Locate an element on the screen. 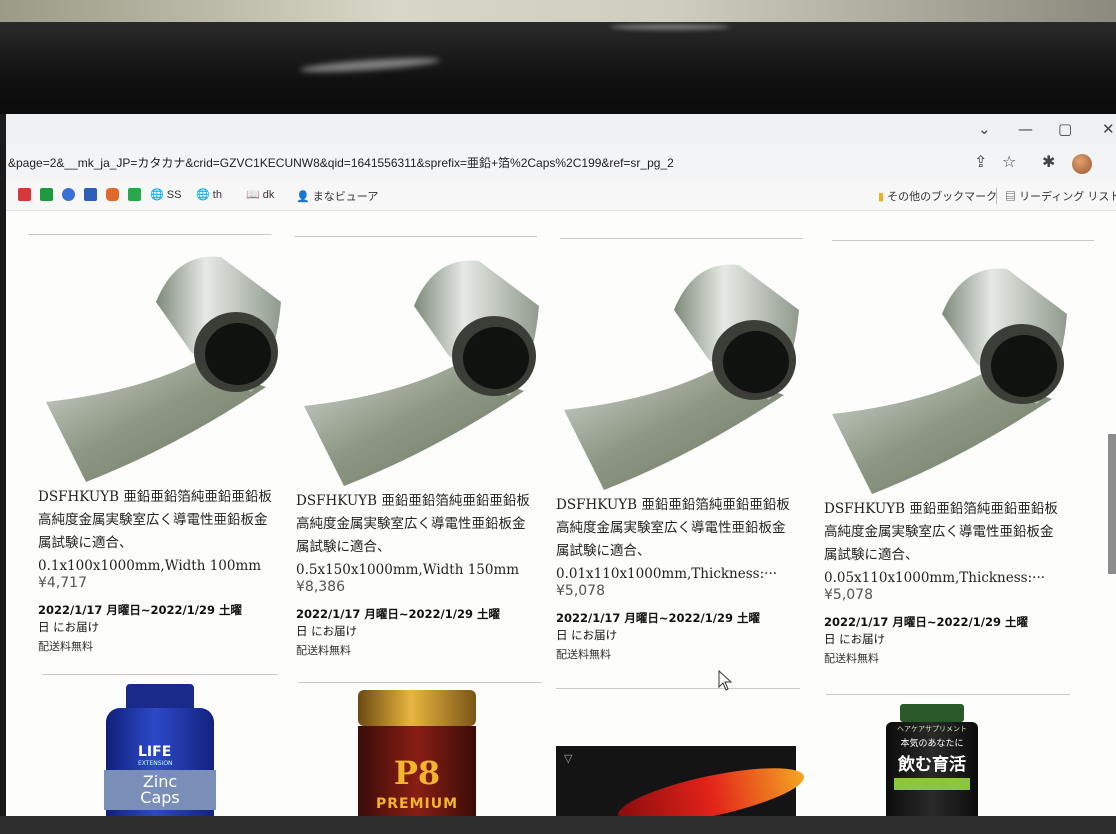  sheets-icon is located at coordinates (46, 194).